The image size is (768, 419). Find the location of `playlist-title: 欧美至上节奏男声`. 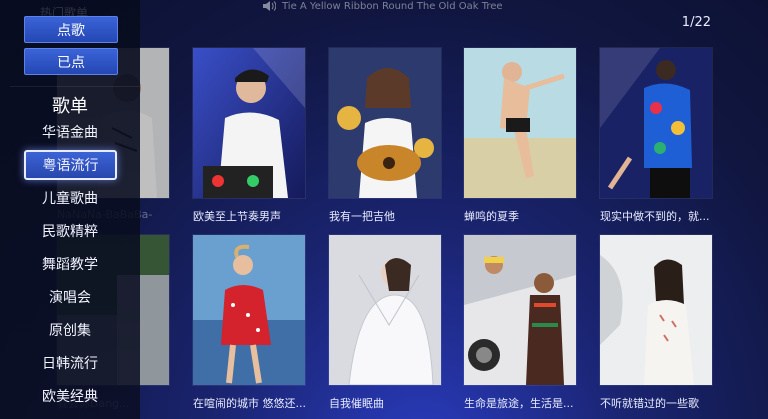

playlist-title: 欧美至上节奏男声 is located at coordinates (237, 216).